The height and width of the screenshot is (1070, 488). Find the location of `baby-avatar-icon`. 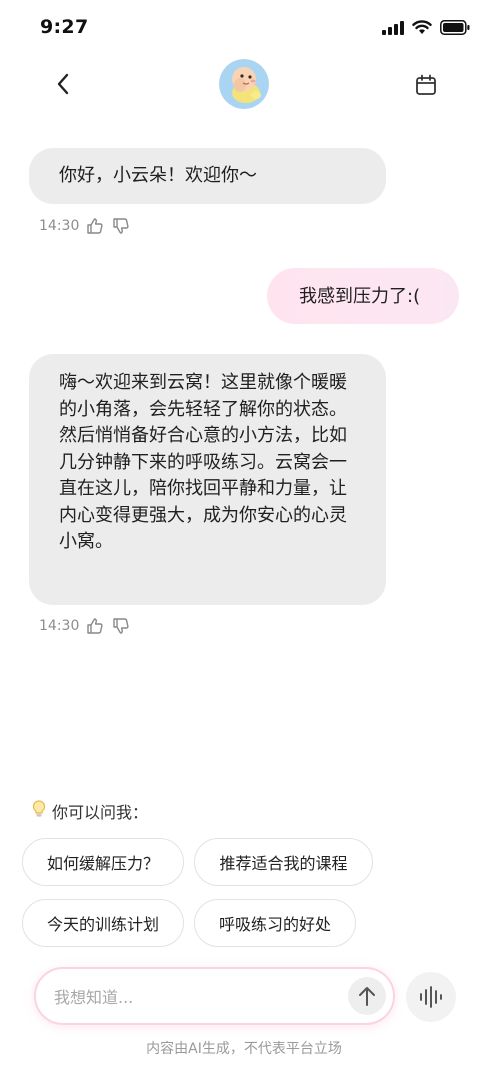

baby-avatar-icon is located at coordinates (244, 84).